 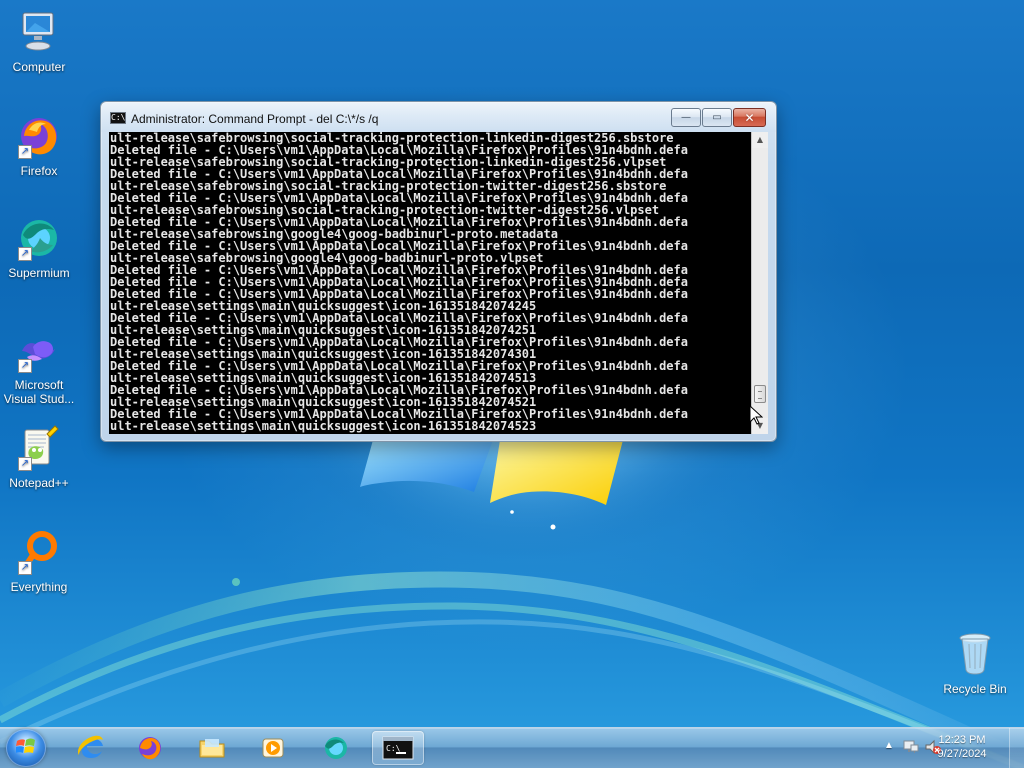 I want to click on firefox-icon, so click(x=150, y=748).